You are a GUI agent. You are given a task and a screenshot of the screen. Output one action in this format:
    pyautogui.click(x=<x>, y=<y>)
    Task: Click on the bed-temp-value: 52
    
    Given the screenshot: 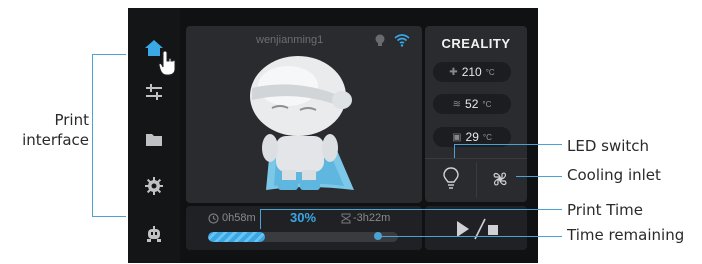 What is the action you would take?
    pyautogui.click(x=472, y=104)
    